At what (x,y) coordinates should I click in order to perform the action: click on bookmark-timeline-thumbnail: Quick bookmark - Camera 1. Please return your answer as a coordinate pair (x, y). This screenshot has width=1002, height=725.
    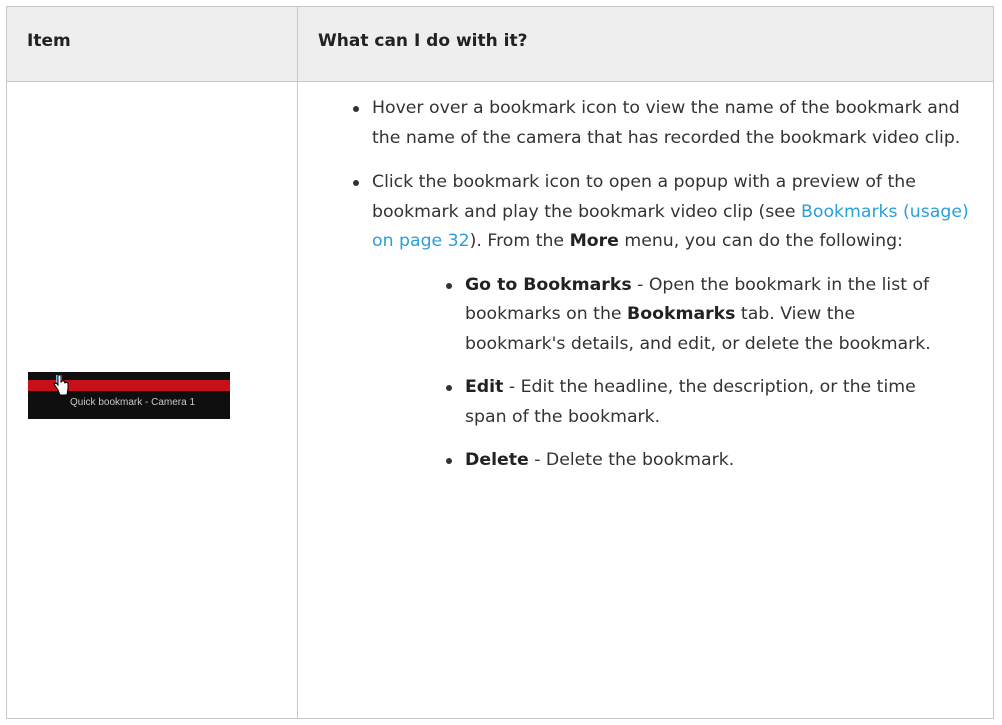
    Looking at the image, I should click on (129, 395).